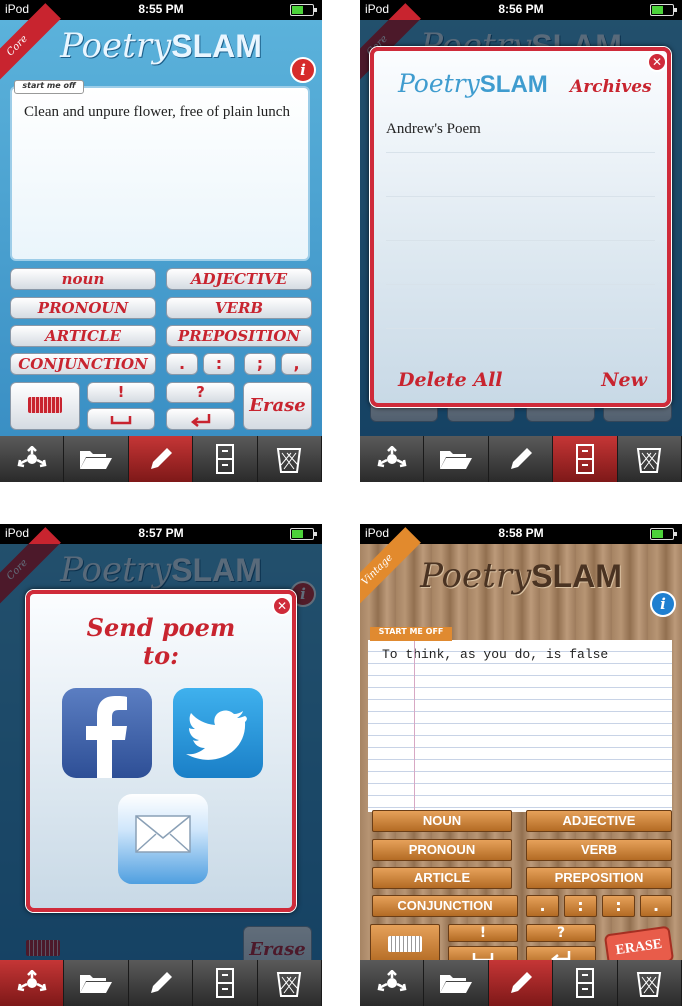 This screenshot has width=683, height=1006. Describe the element at coordinates (618, 906) in the screenshot. I see `colon-key-2: :` at that location.